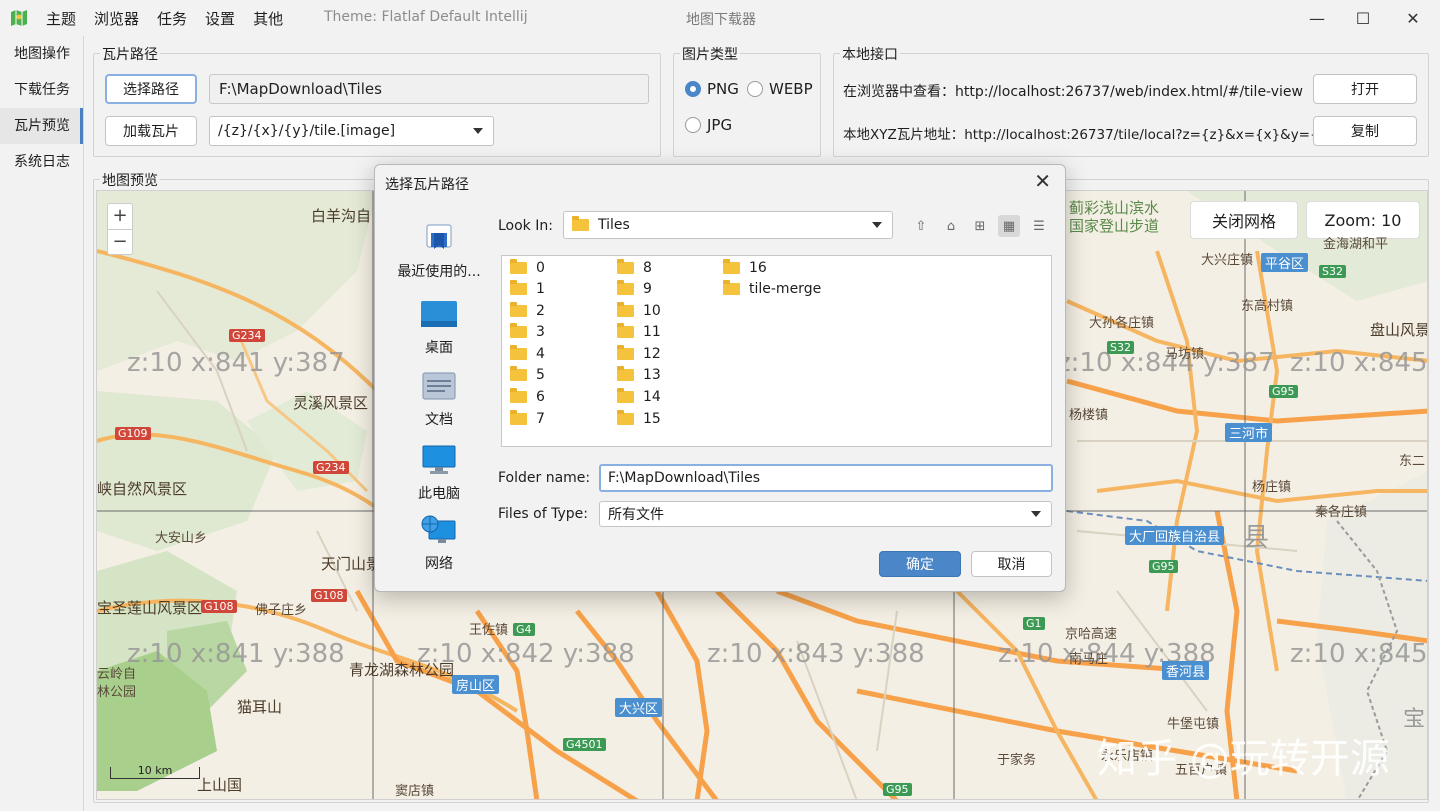 The image size is (1440, 811). Describe the element at coordinates (151, 131) in the screenshot. I see `load-tiles-button: 加载瓦片` at that location.